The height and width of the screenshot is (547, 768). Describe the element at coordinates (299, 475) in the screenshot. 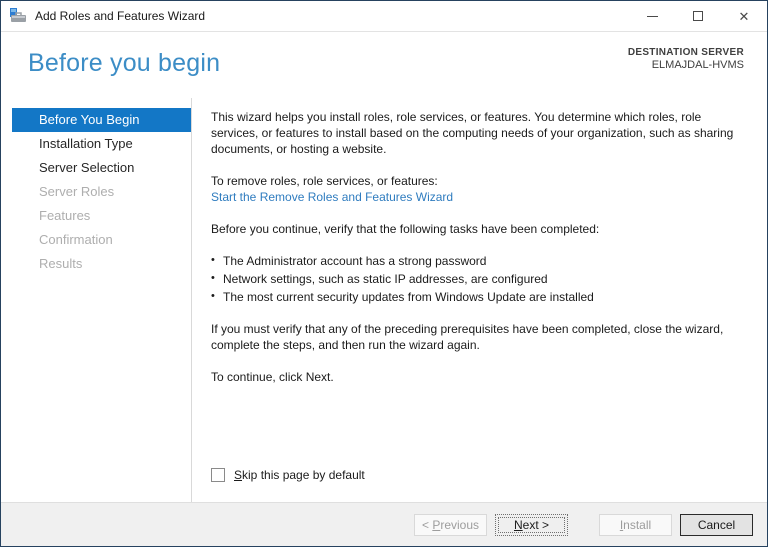

I see `skip-page-label: Skip this page by default` at that location.